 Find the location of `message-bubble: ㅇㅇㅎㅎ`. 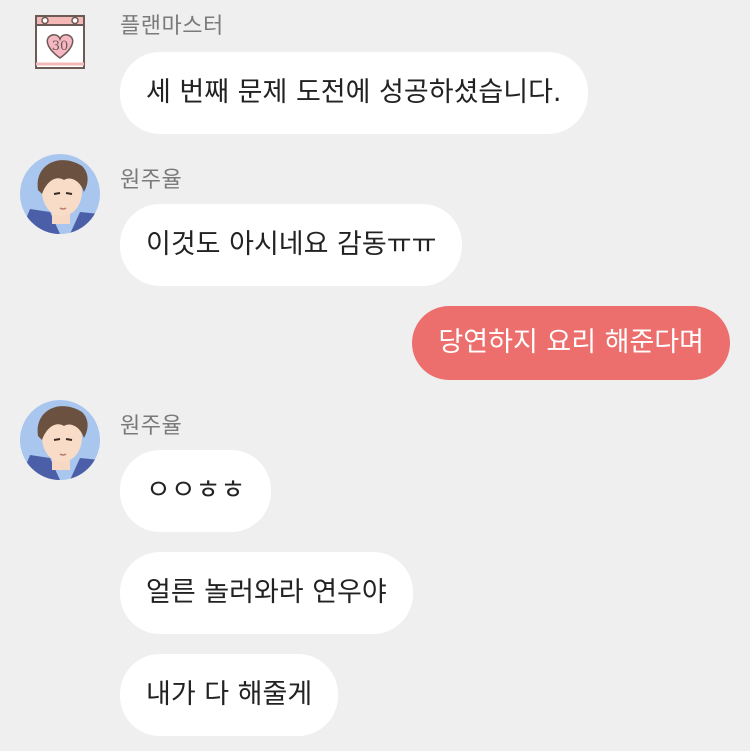

message-bubble: ㅇㅇㅎㅎ is located at coordinates (196, 491).